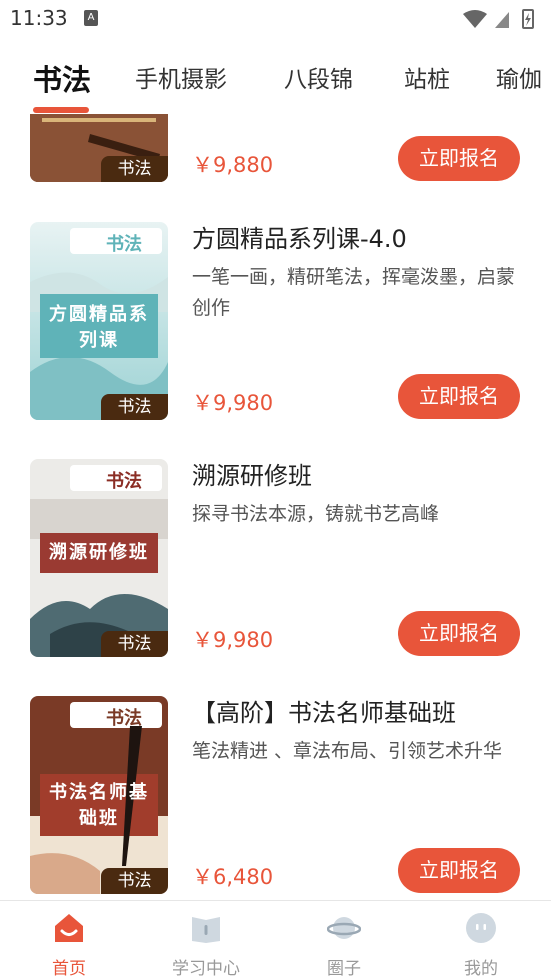  Describe the element at coordinates (347, 751) in the screenshot. I see `course-description: 笔法精进 、章法布局、引领艺术升华` at that location.